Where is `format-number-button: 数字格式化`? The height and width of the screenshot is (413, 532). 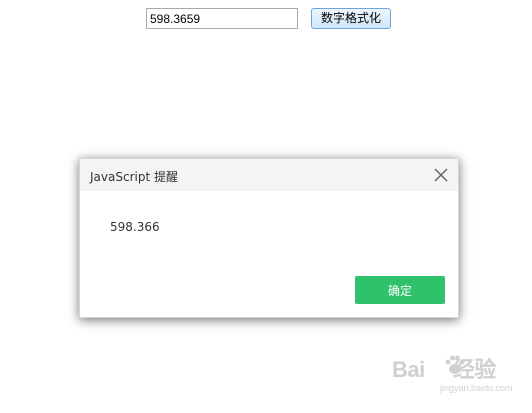 format-number-button: 数字格式化 is located at coordinates (351, 18).